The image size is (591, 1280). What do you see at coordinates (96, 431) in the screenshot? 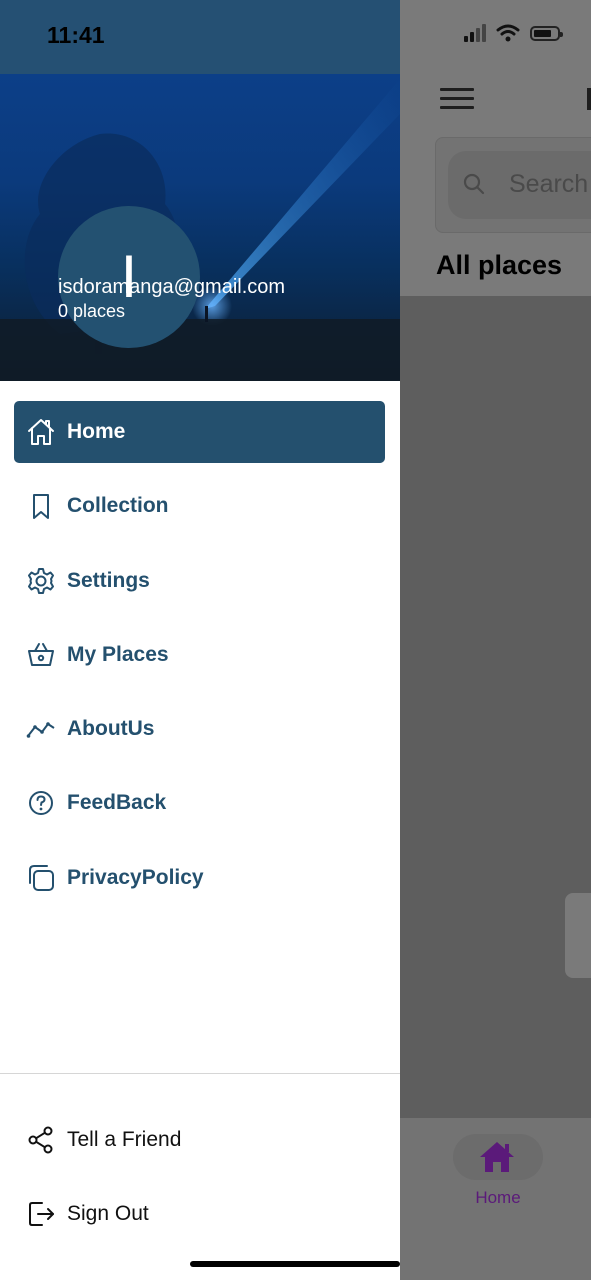
I see `menu-item-label: Home` at bounding box center [96, 431].